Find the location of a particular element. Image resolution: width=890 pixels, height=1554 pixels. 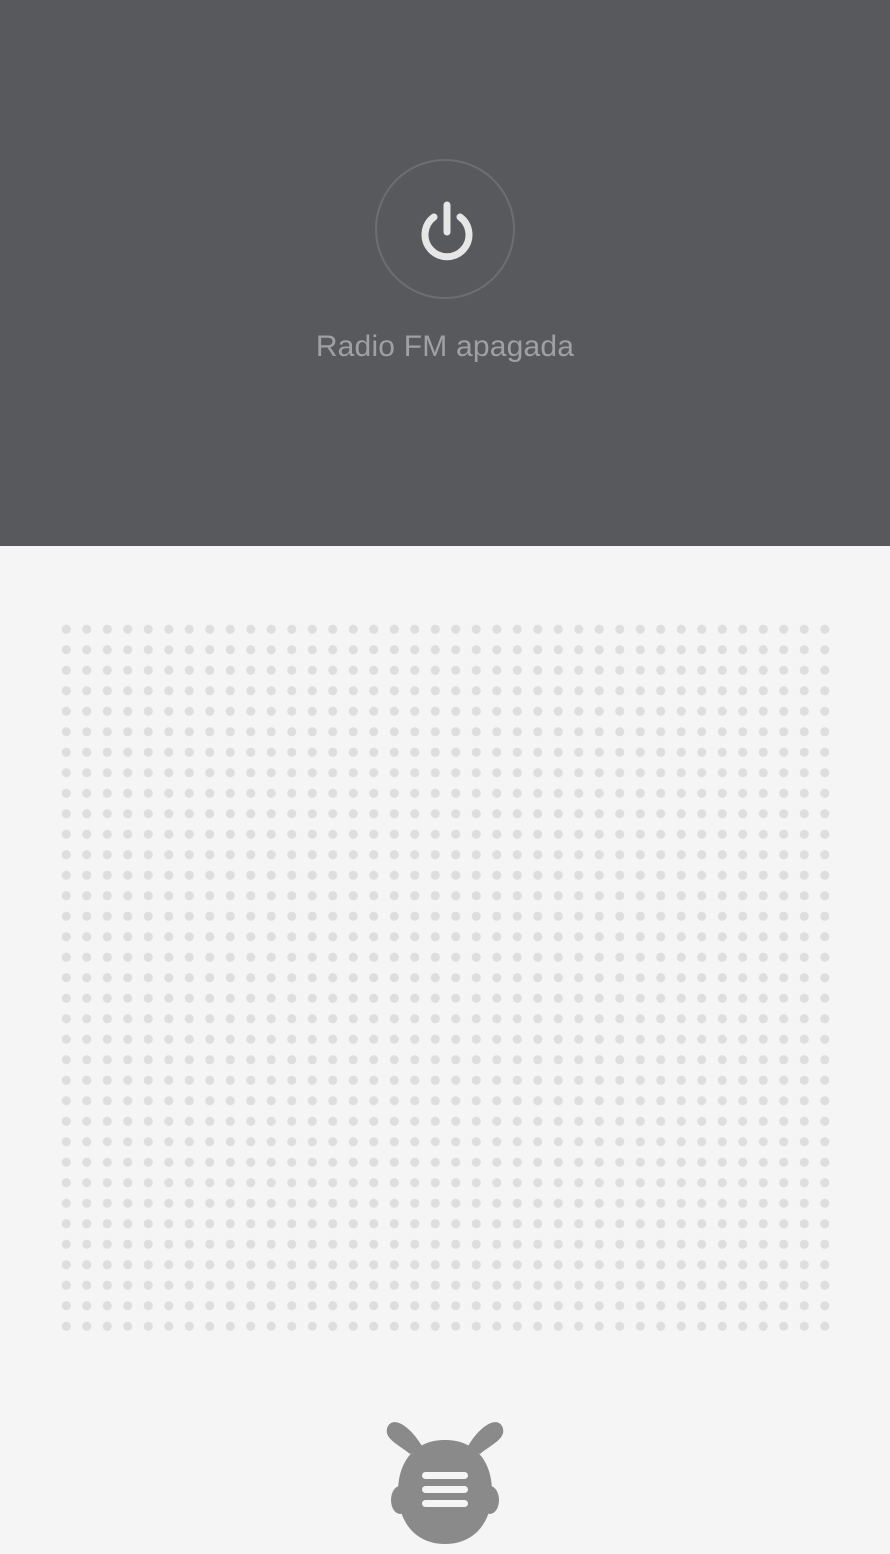

radio-status-label: Radio FM apagada is located at coordinates (445, 346).